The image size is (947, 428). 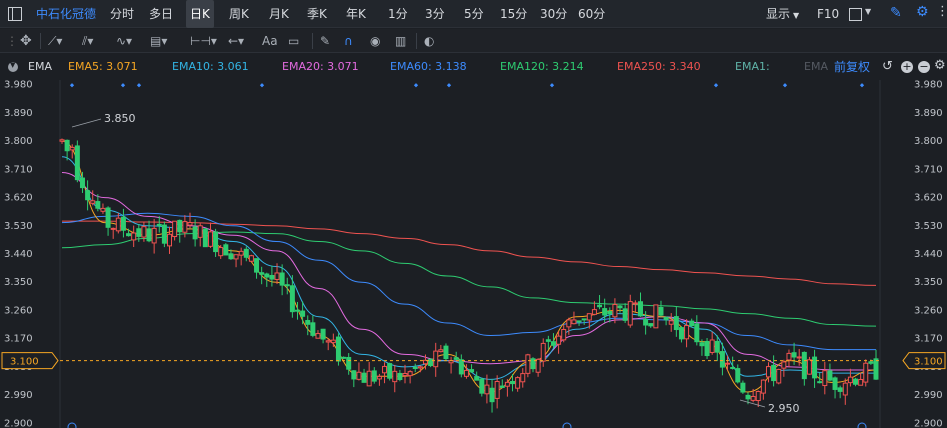 What do you see at coordinates (400, 41) in the screenshot?
I see `trash-icon: ▥` at bounding box center [400, 41].